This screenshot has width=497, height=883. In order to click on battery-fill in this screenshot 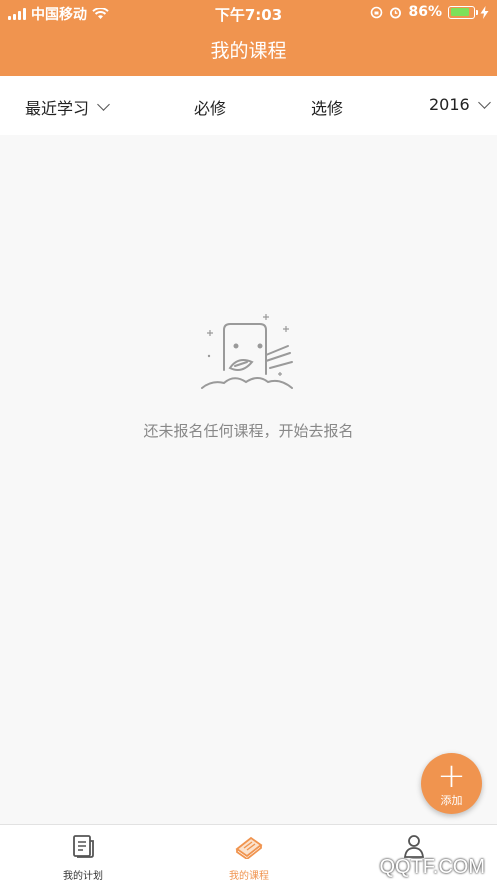, I will do `click(460, 12)`.